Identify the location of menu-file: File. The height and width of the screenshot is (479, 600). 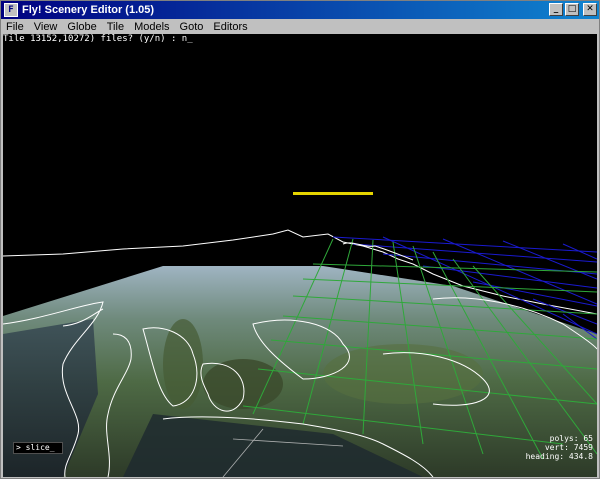
(15, 27).